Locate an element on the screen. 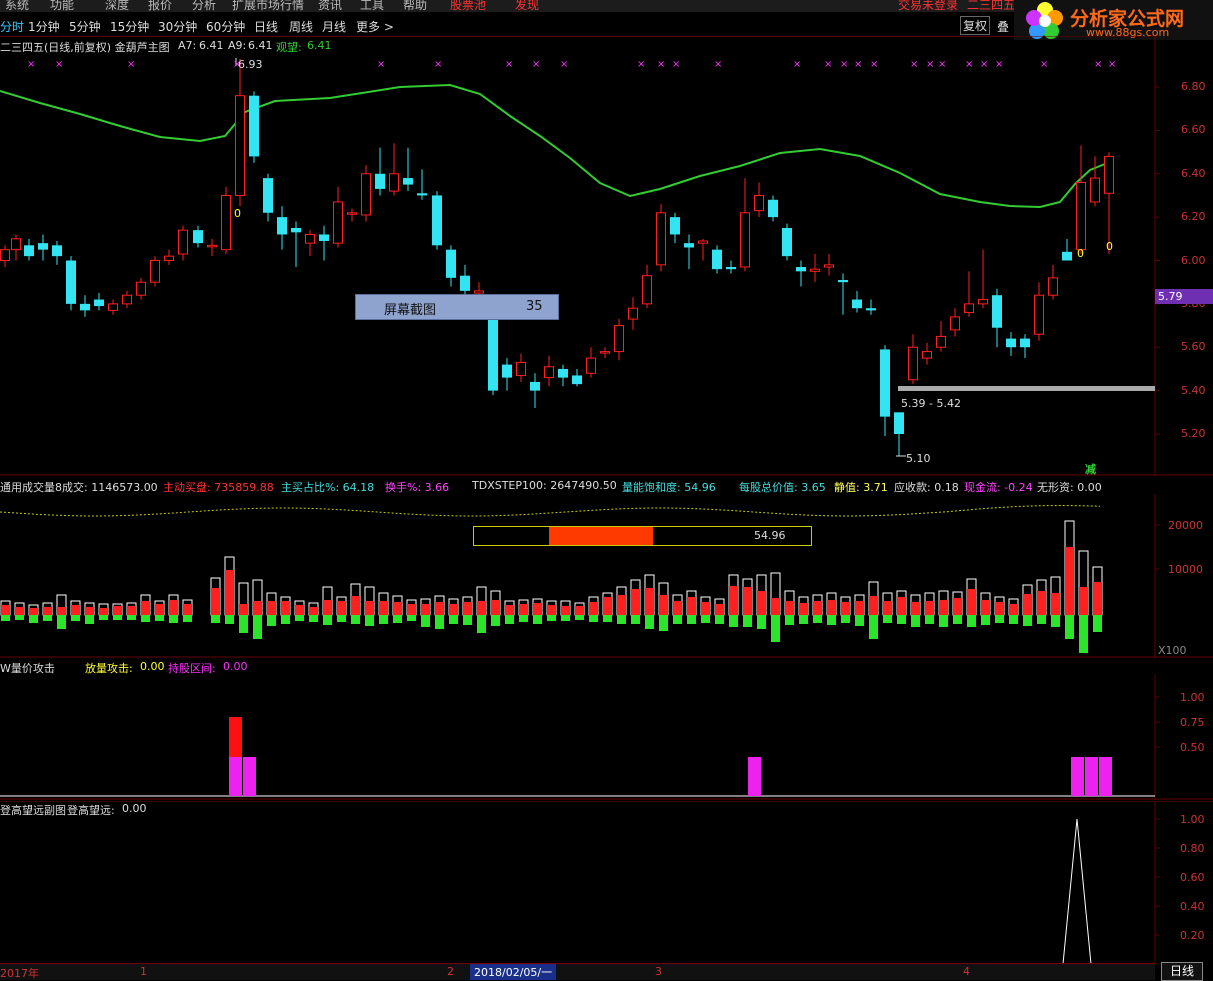 The image size is (1213, 981). attack-chart: 1.00 0.75 0.50 is located at coordinates (606, 737).